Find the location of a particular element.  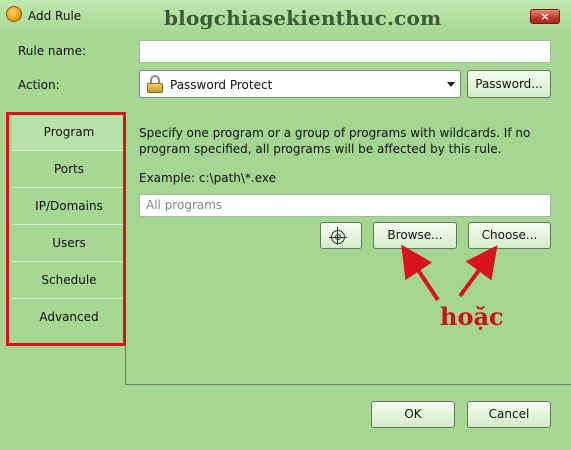

arrow-to-choose is located at coordinates (478, 271).